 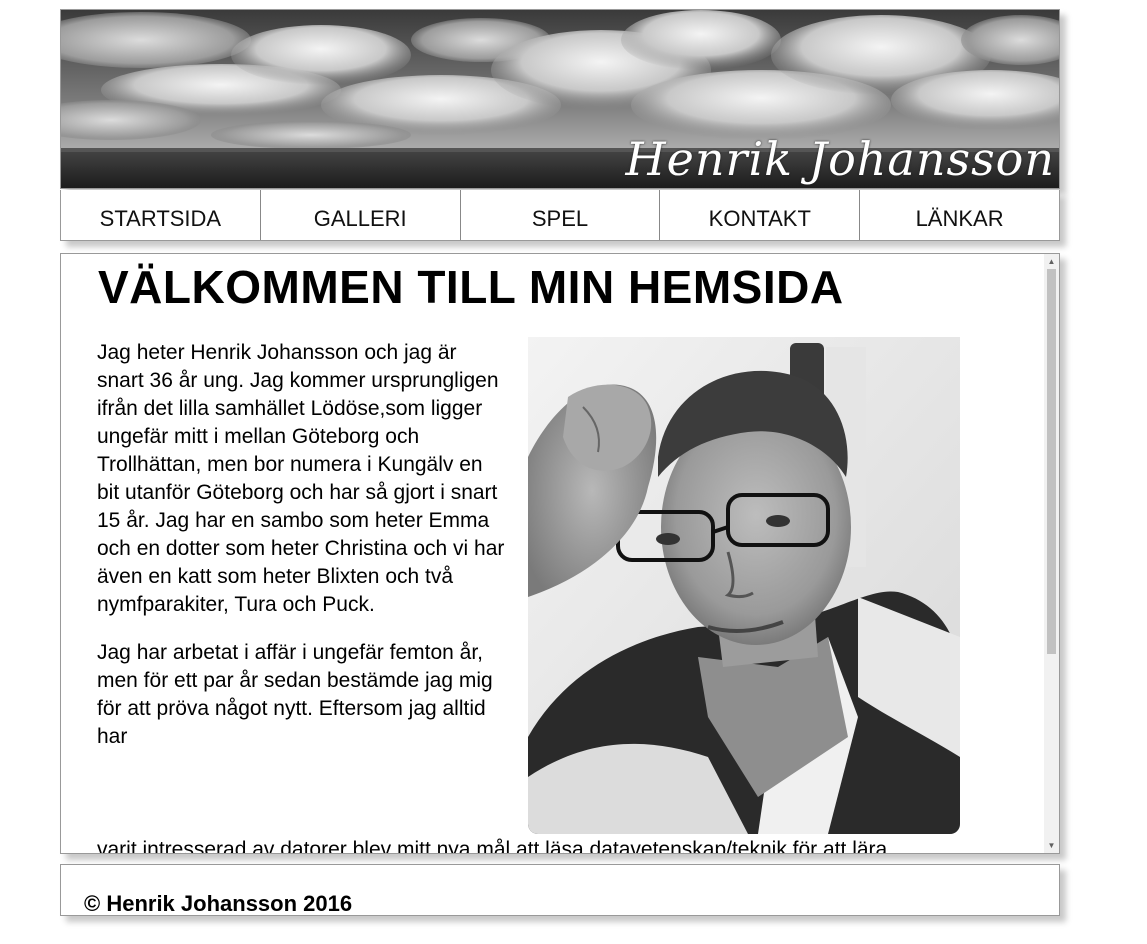 What do you see at coordinates (760, 215) in the screenshot?
I see `nav-item-kontakt: KONTAKT` at bounding box center [760, 215].